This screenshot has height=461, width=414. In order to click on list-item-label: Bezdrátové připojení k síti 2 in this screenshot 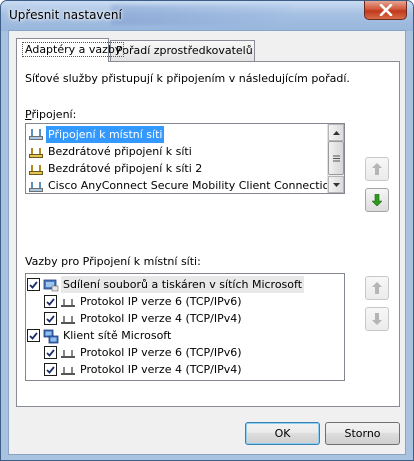, I will do `click(125, 168)`.